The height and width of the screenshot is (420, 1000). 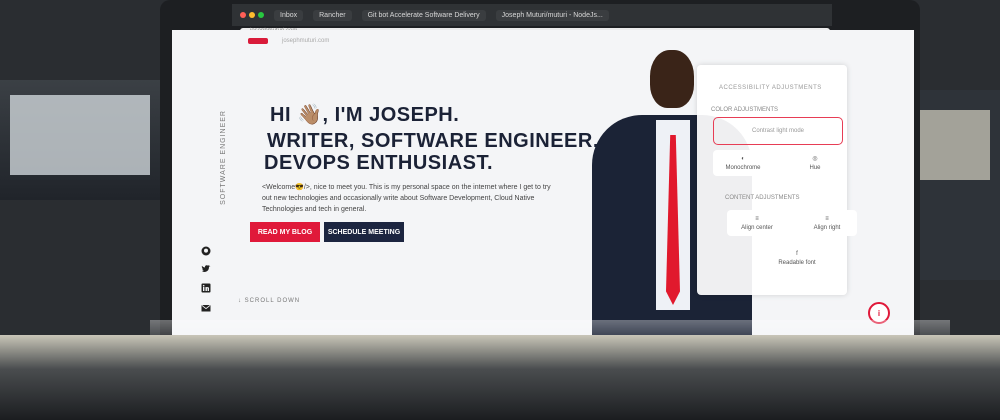 I want to click on site-logo, so click(x=258, y=41).